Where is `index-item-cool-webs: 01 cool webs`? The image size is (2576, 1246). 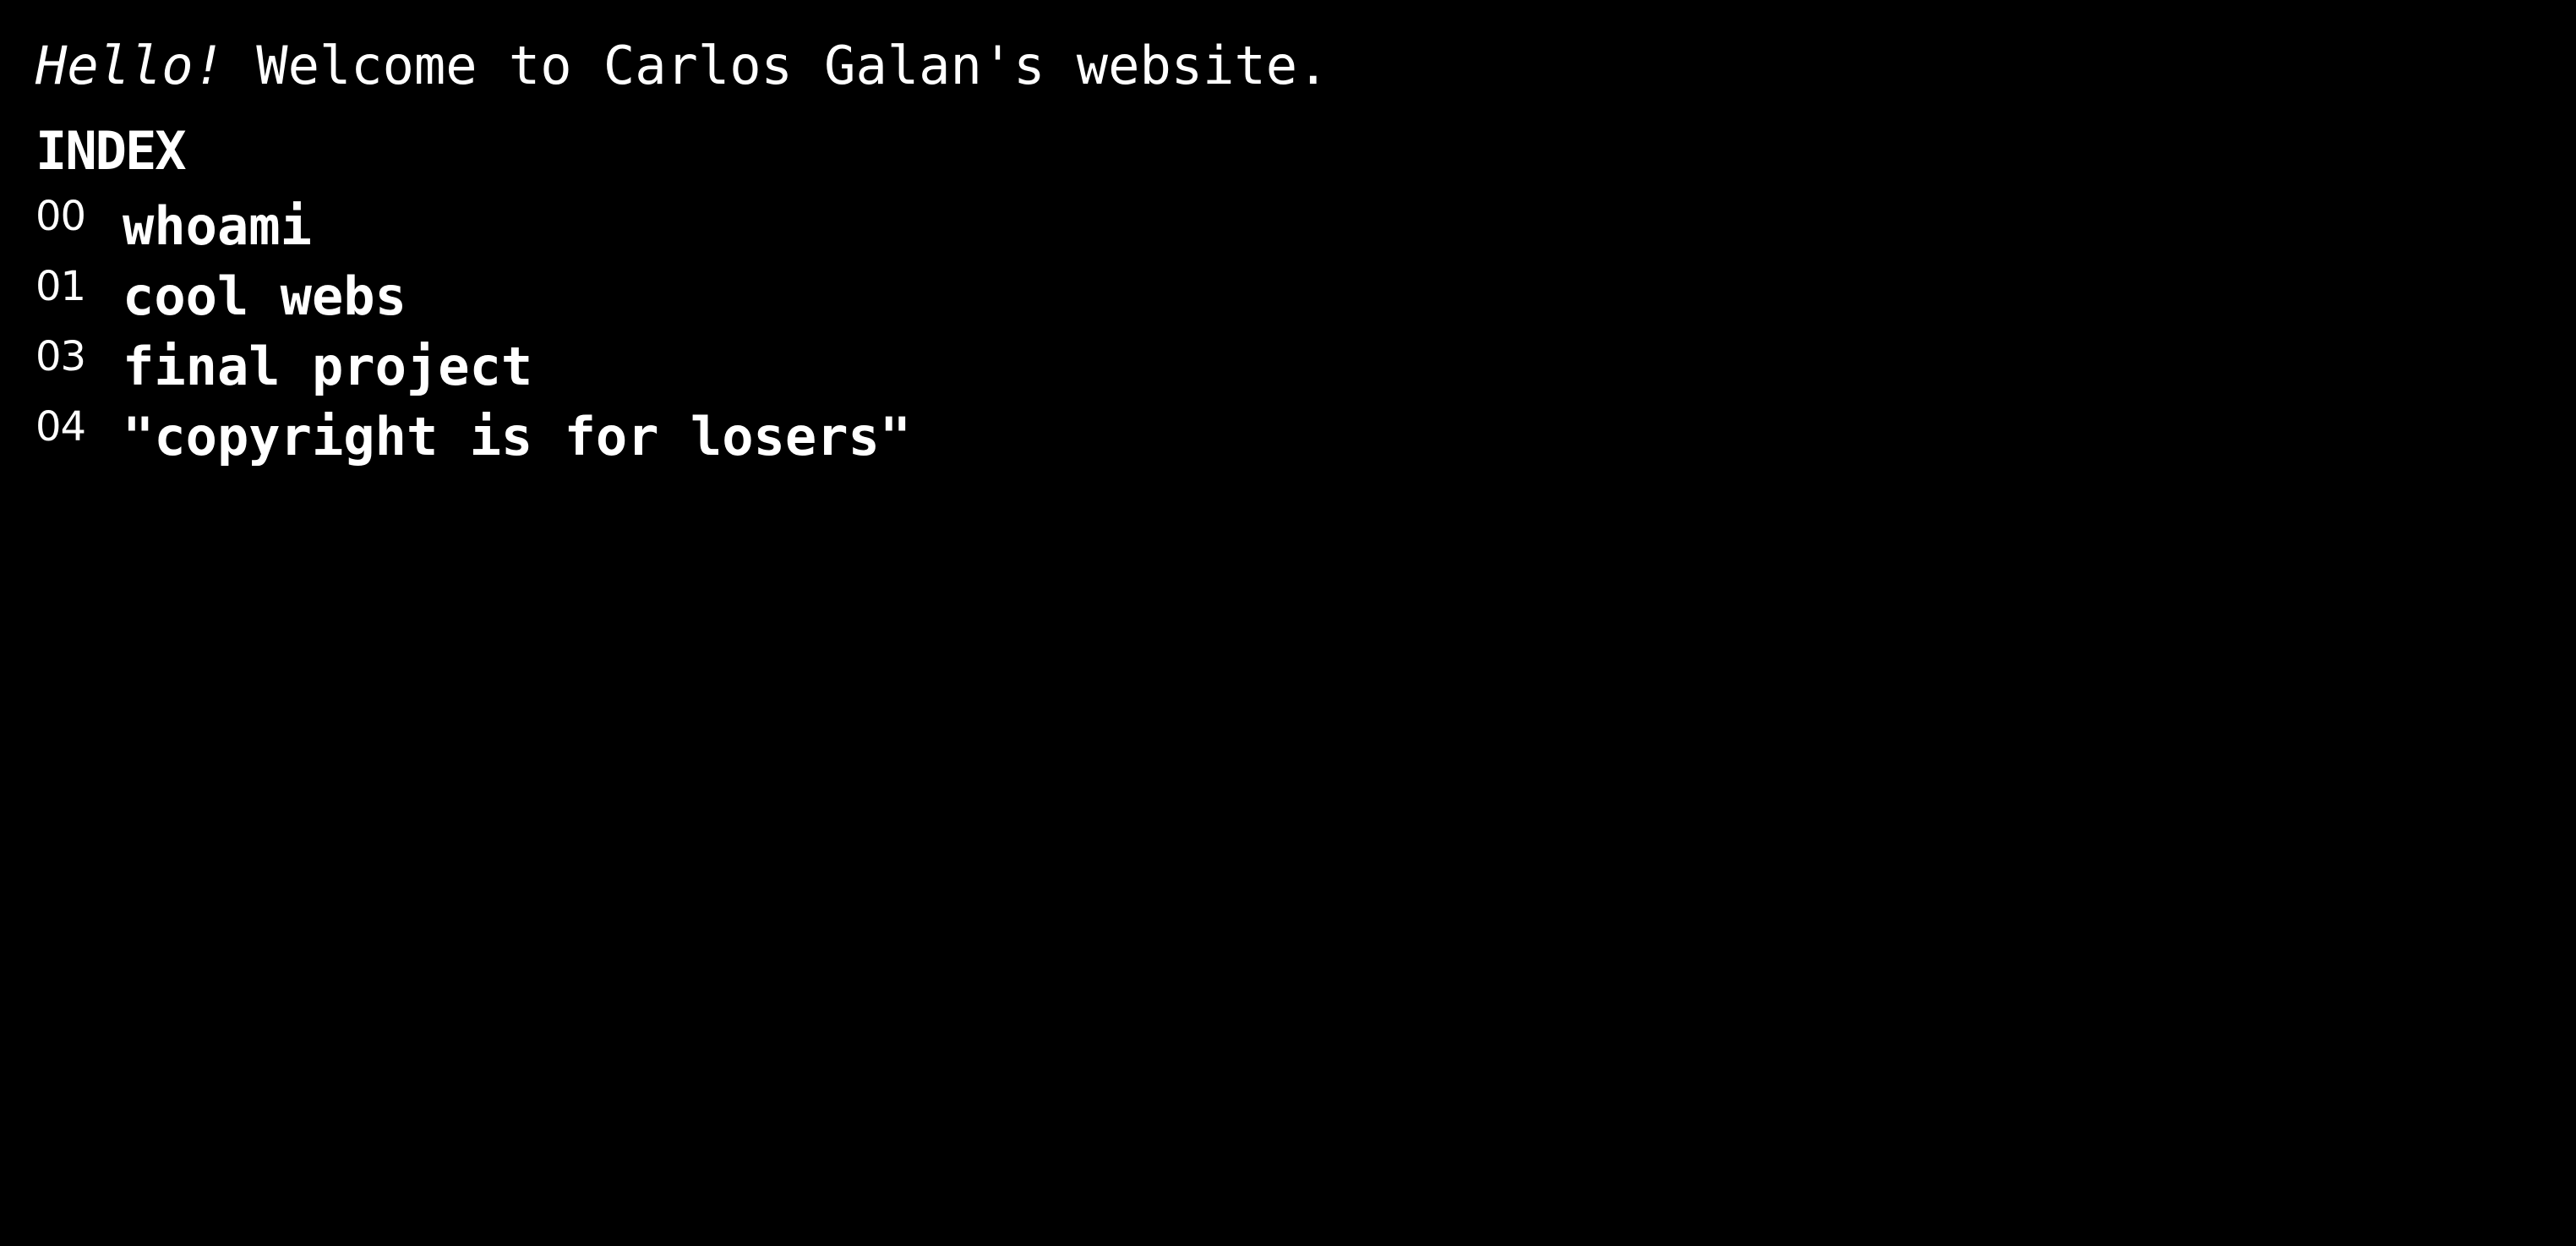
index-item-cool-webs: 01 cool webs is located at coordinates (1305, 299).